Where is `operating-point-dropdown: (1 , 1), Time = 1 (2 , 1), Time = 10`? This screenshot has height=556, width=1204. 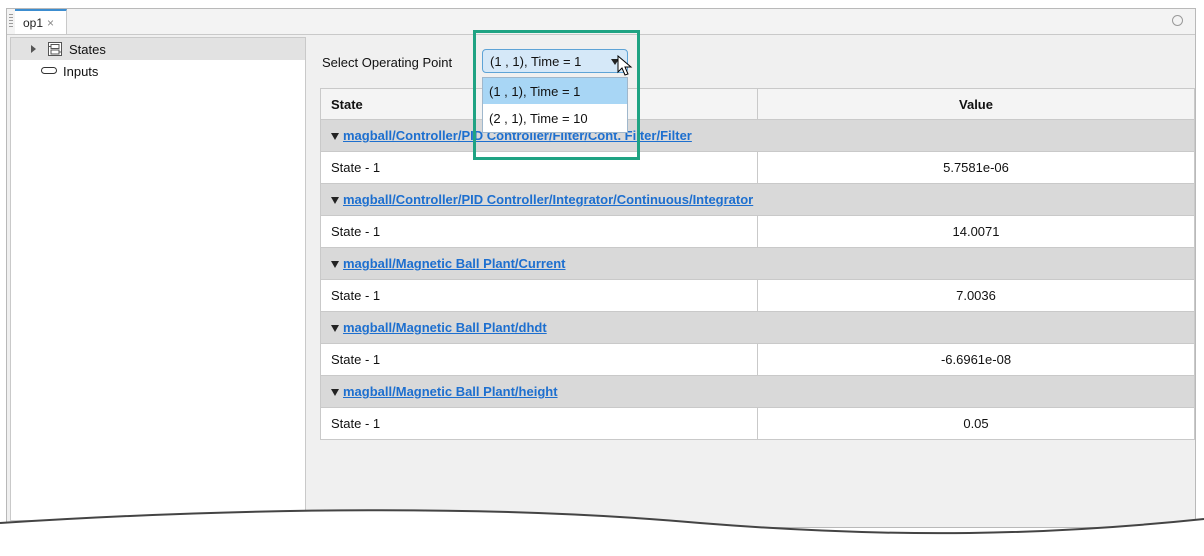
operating-point-dropdown: (1 , 1), Time = 1 (2 , 1), Time = 10 is located at coordinates (555, 105).